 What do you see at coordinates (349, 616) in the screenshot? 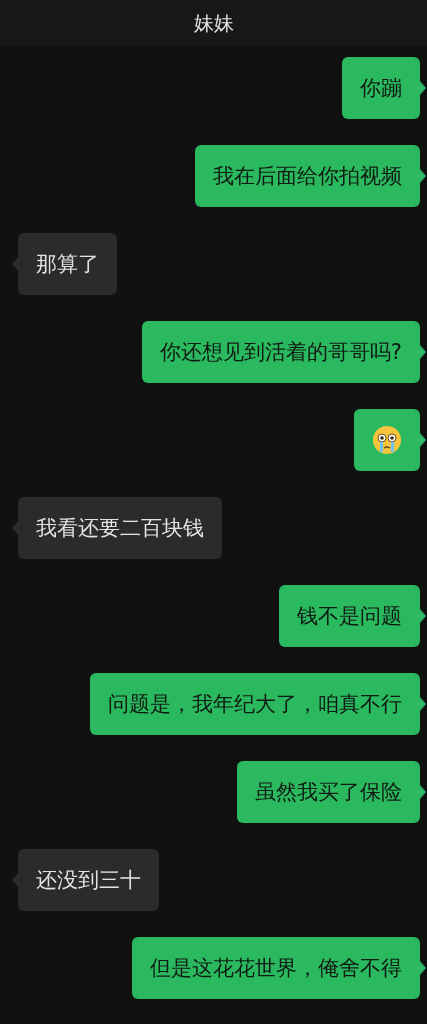
I see `sent-message: 钱不是问题` at bounding box center [349, 616].